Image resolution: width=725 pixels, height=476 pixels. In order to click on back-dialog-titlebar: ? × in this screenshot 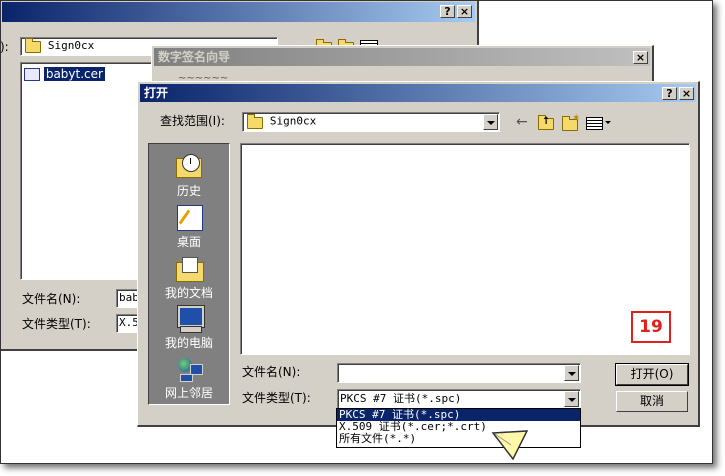, I will do `click(238, 12)`.